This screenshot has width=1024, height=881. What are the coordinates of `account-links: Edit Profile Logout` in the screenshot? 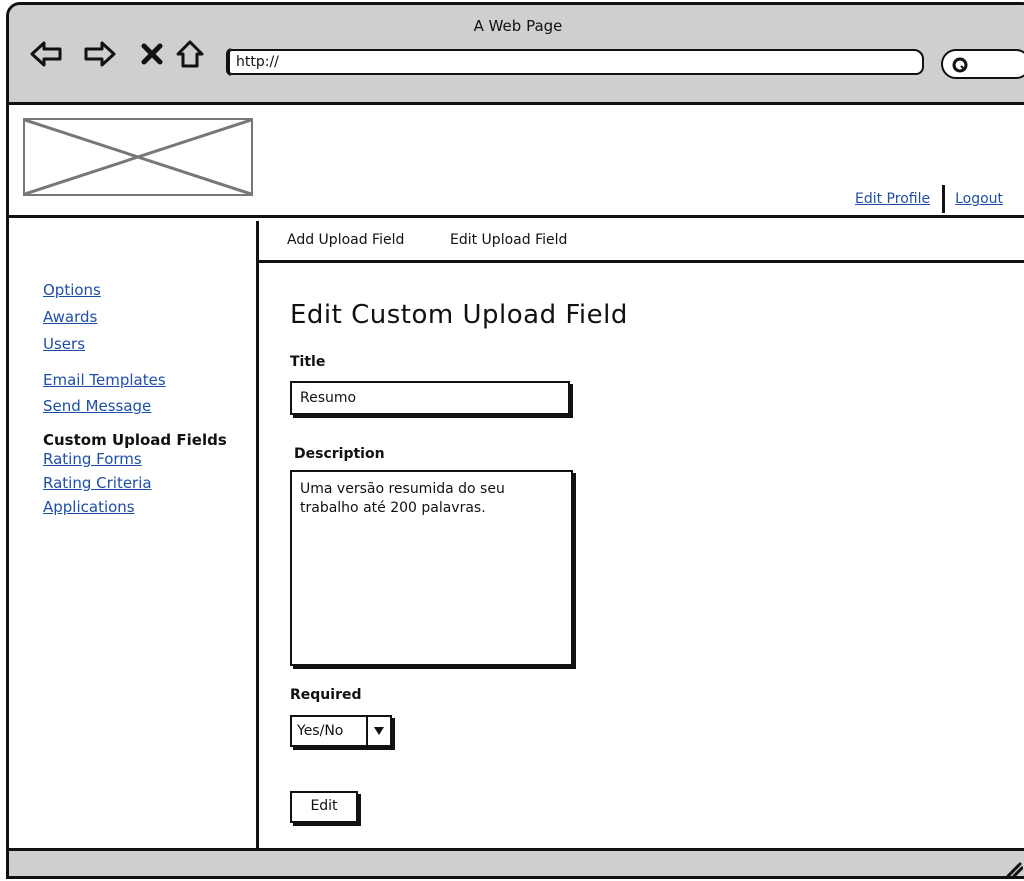 It's located at (929, 199).